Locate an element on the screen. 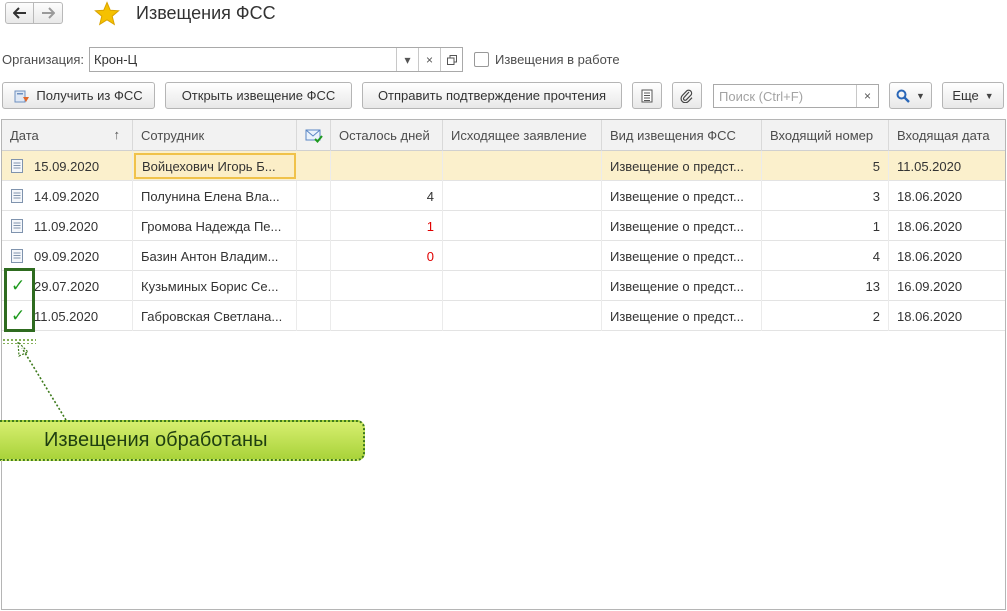 The width and height of the screenshot is (1007, 611). date-cell: 15.09.2020 is located at coordinates (67, 166).